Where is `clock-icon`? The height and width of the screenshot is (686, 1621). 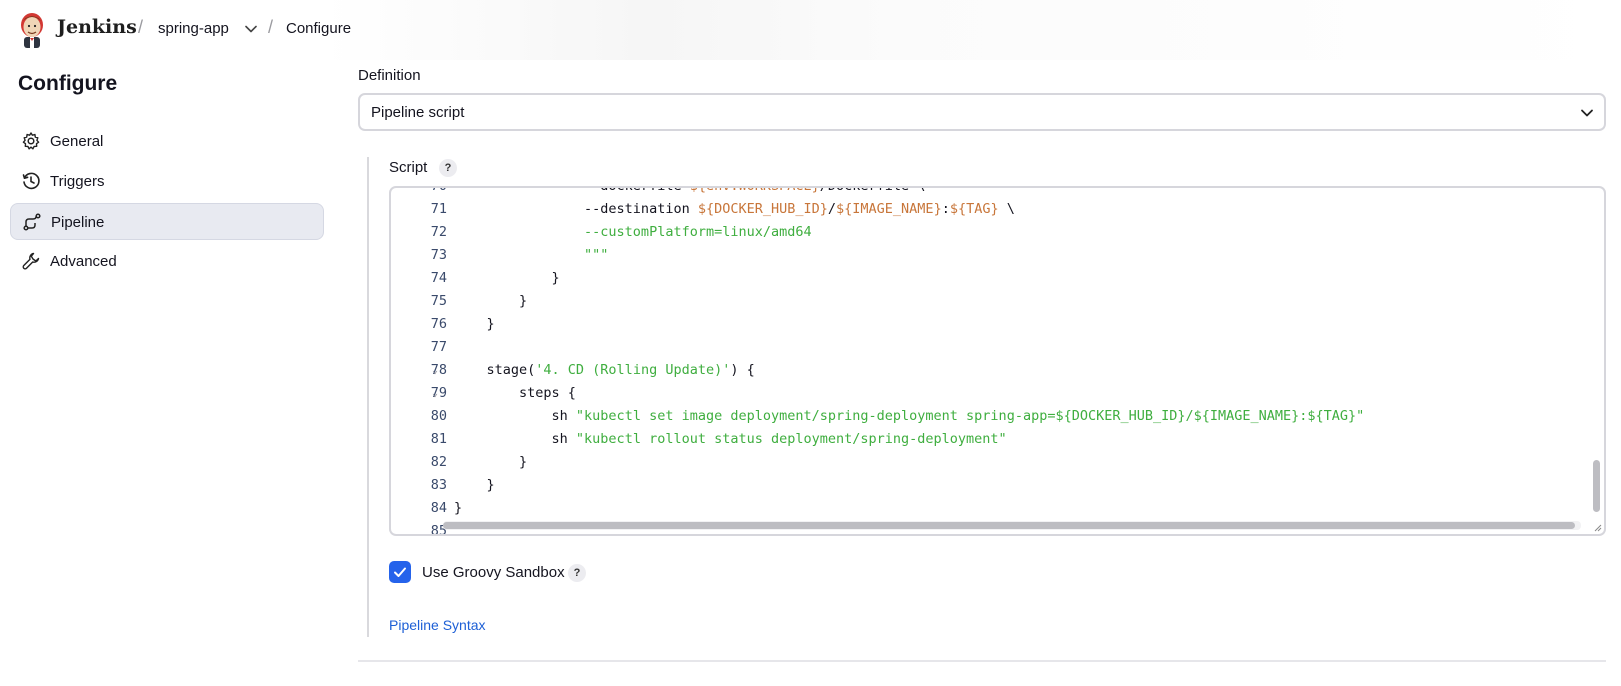 clock-icon is located at coordinates (31, 181).